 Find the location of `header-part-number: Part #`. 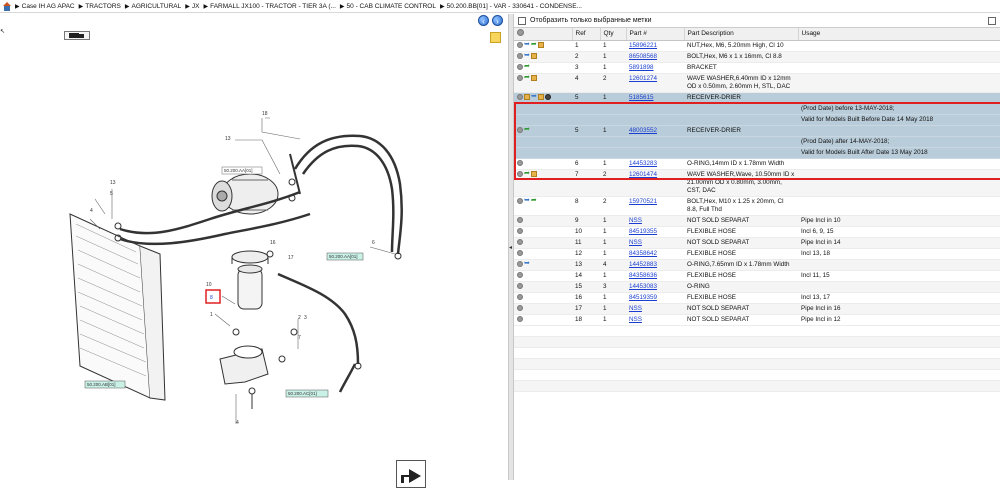

header-part-number: Part # is located at coordinates (655, 34).